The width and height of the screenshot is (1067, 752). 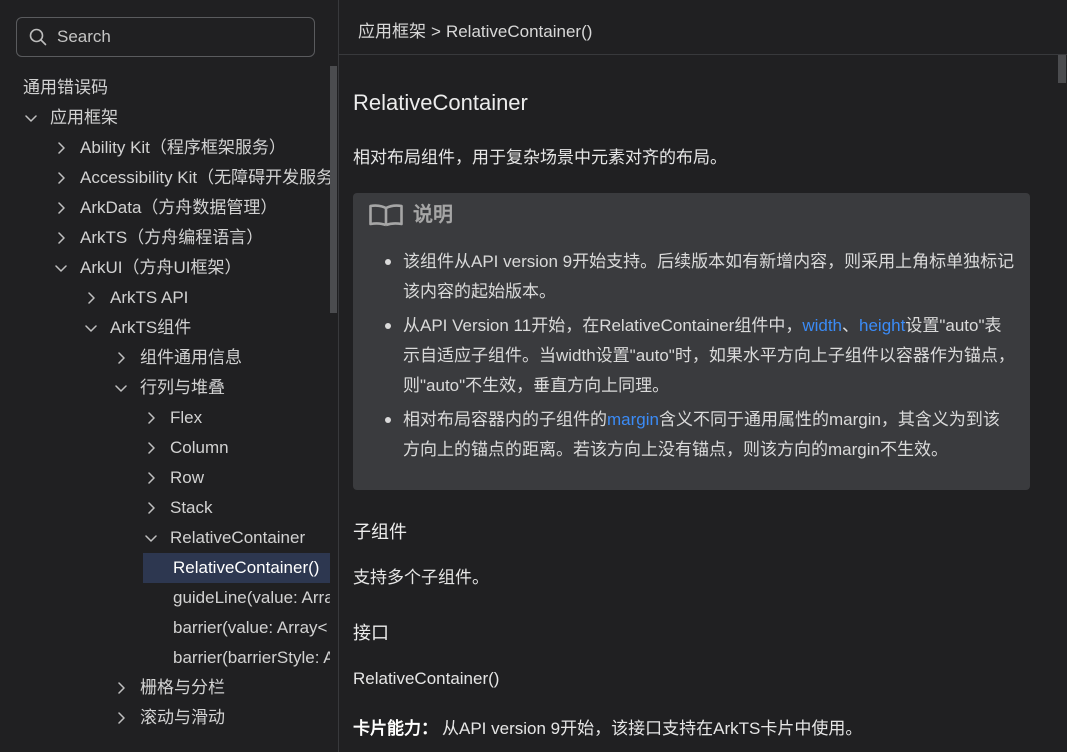 I want to click on nav-item-label: 滚动与滑动, so click(x=182, y=717).